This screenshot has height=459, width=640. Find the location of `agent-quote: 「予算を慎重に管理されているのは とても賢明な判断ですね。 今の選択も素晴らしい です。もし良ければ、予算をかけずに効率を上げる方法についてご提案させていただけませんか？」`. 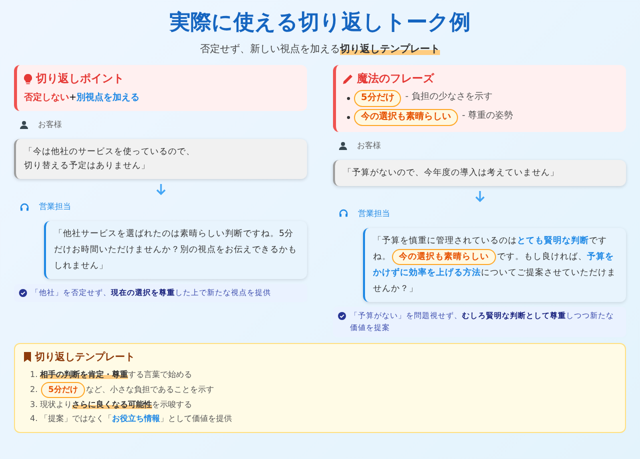

agent-quote: 「予算を慎重に管理されているのは とても賢明な判断ですね。 今の選択も素晴らしい です。もし良ければ、予算をかけずに効率を上げる方法についてご提案させていただけませんか？」 is located at coordinates (494, 265).